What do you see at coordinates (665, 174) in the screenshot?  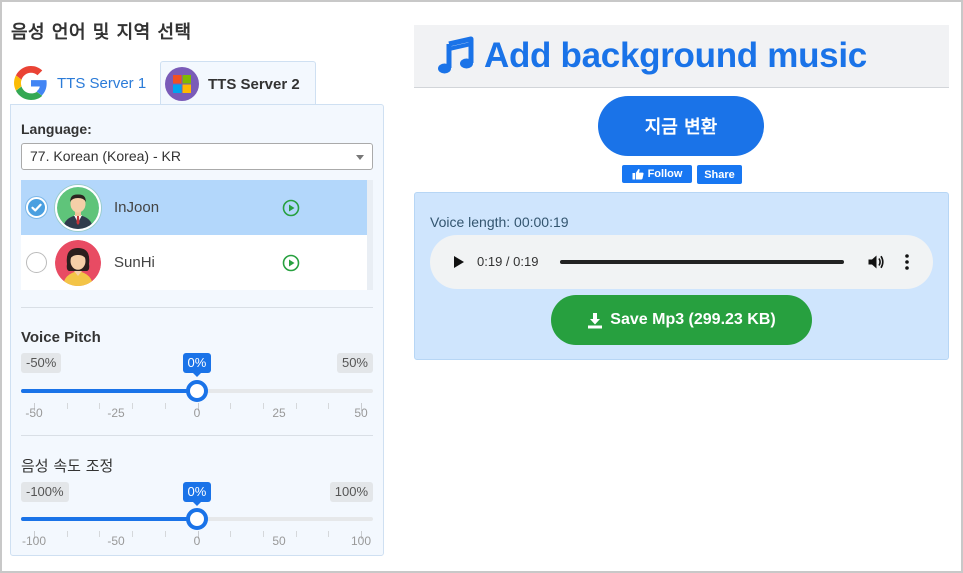 I see `follow-label: Follow` at bounding box center [665, 174].